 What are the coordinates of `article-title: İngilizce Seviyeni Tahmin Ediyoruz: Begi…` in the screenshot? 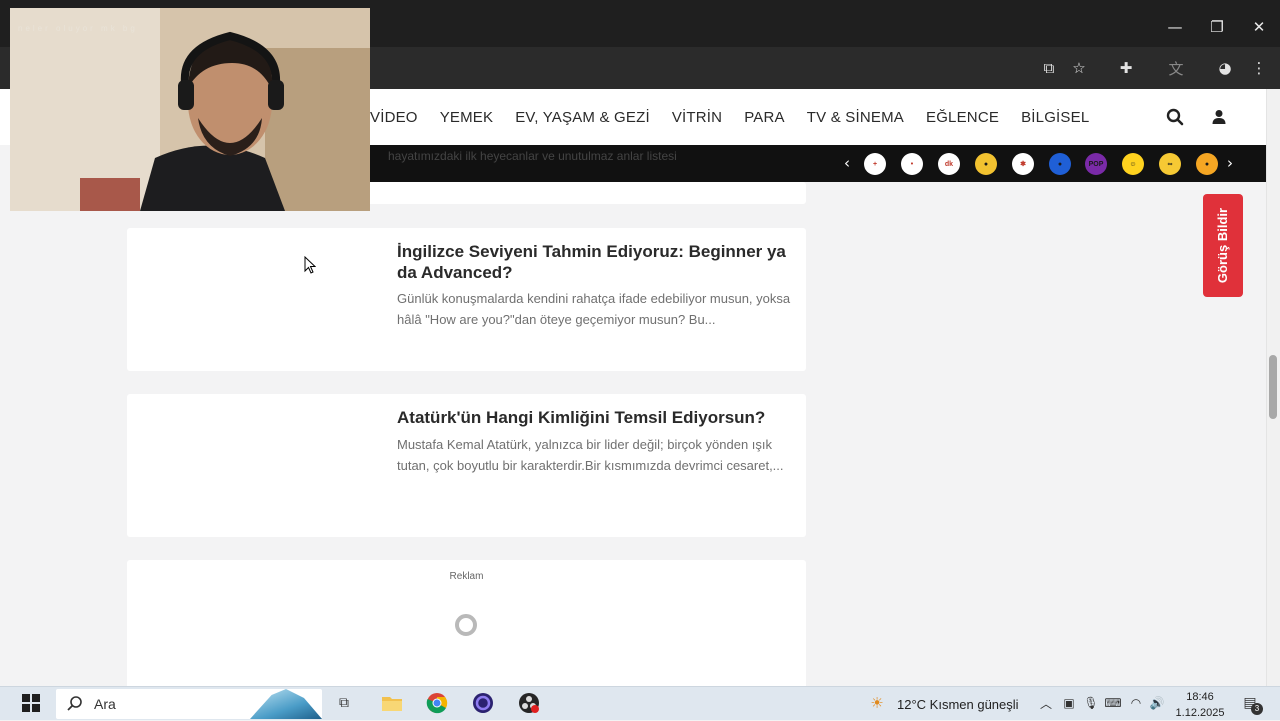 It's located at (594, 262).